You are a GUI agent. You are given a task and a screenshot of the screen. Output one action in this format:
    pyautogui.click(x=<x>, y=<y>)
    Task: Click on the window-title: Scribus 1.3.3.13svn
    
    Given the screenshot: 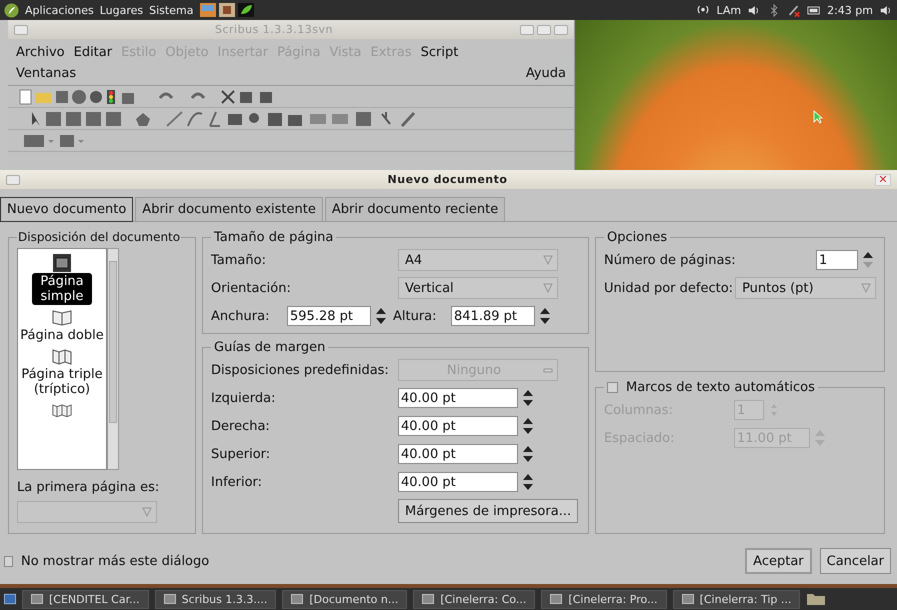 What is the action you would take?
    pyautogui.click(x=274, y=29)
    